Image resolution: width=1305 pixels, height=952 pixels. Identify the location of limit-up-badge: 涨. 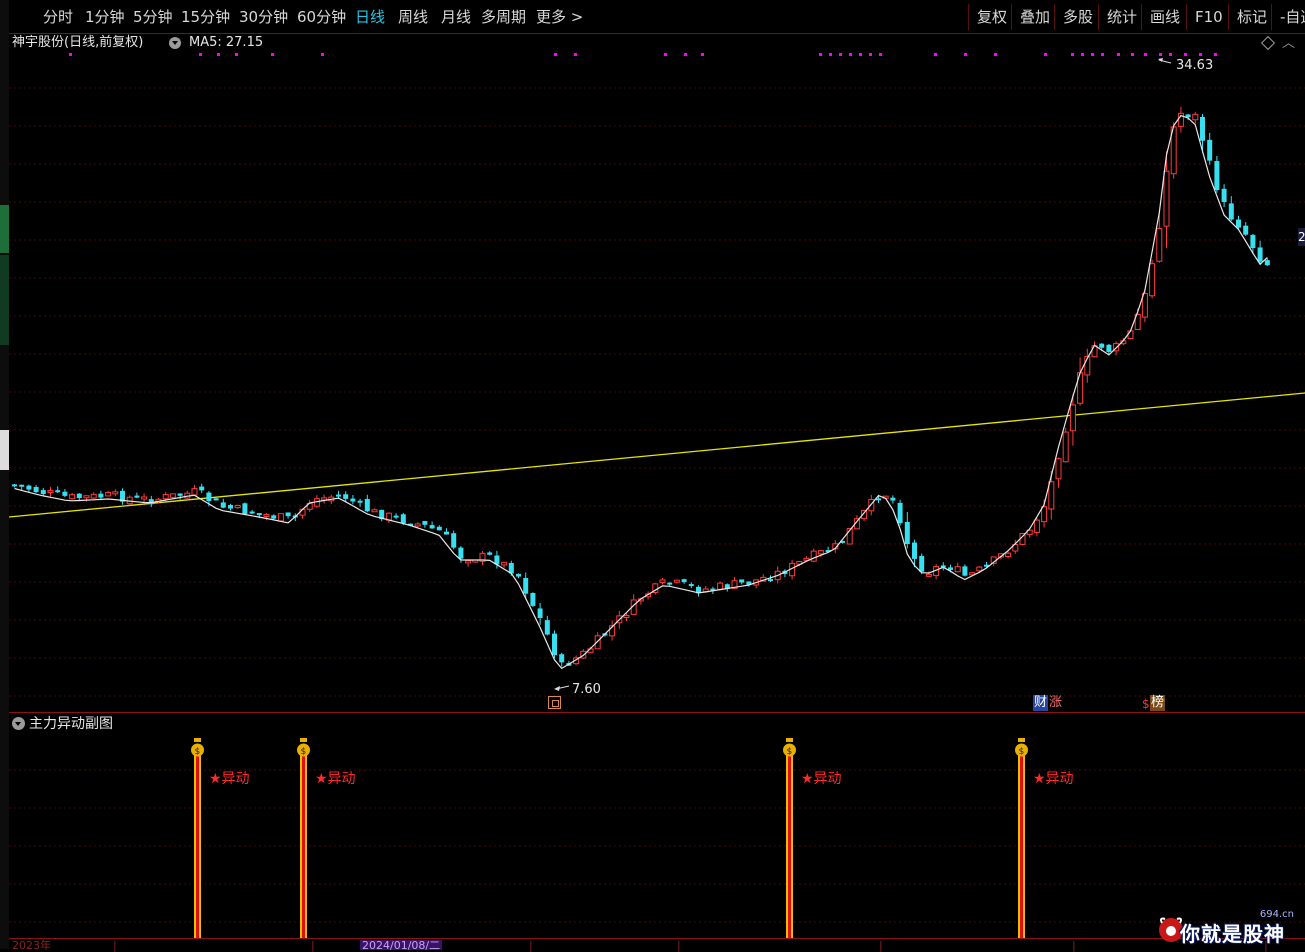
(1055, 703).